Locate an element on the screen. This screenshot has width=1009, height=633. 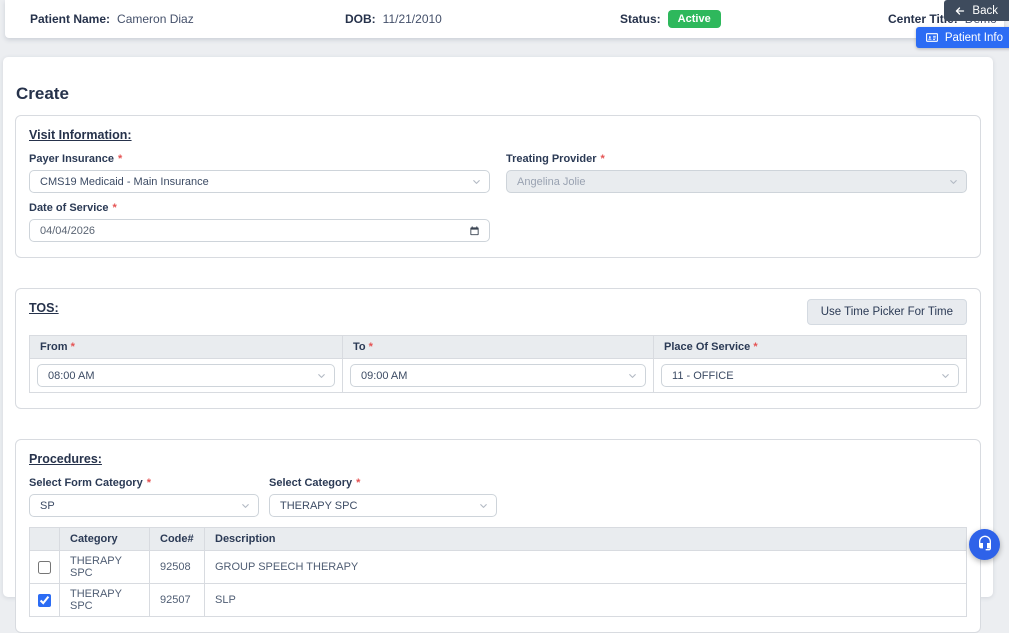
select-category-label: Select Category * is located at coordinates (315, 483).